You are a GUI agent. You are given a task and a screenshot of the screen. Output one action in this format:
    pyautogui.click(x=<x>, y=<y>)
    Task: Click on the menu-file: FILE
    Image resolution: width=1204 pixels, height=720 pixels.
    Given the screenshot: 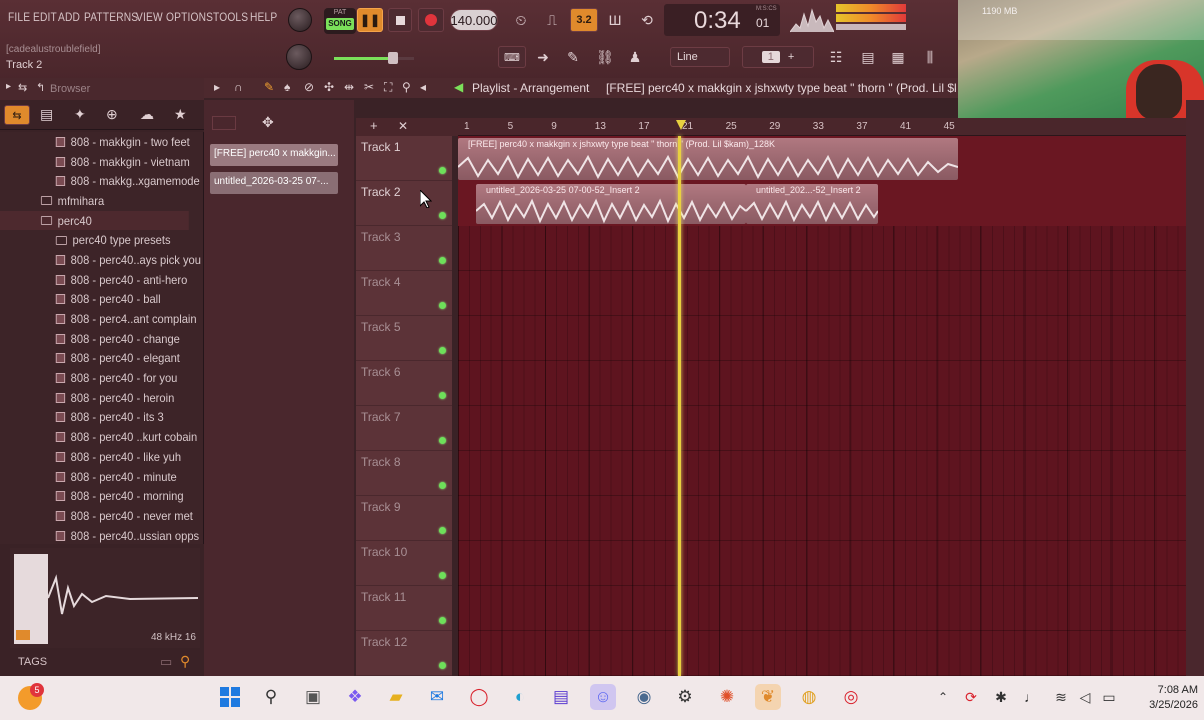 What is the action you would take?
    pyautogui.click(x=19, y=17)
    